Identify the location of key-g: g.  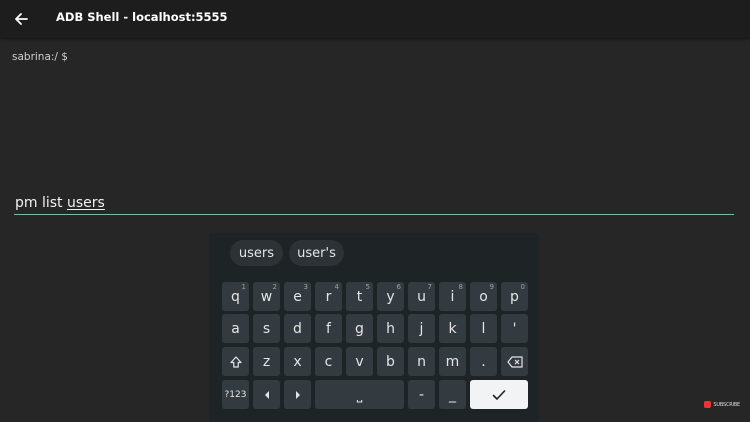
(359, 328).